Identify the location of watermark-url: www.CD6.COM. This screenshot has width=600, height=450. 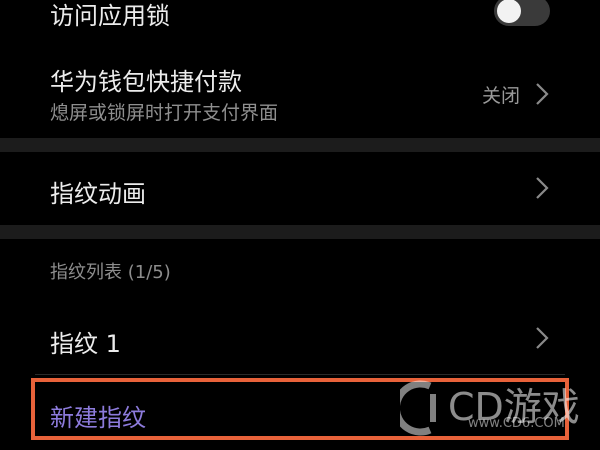
(516, 423).